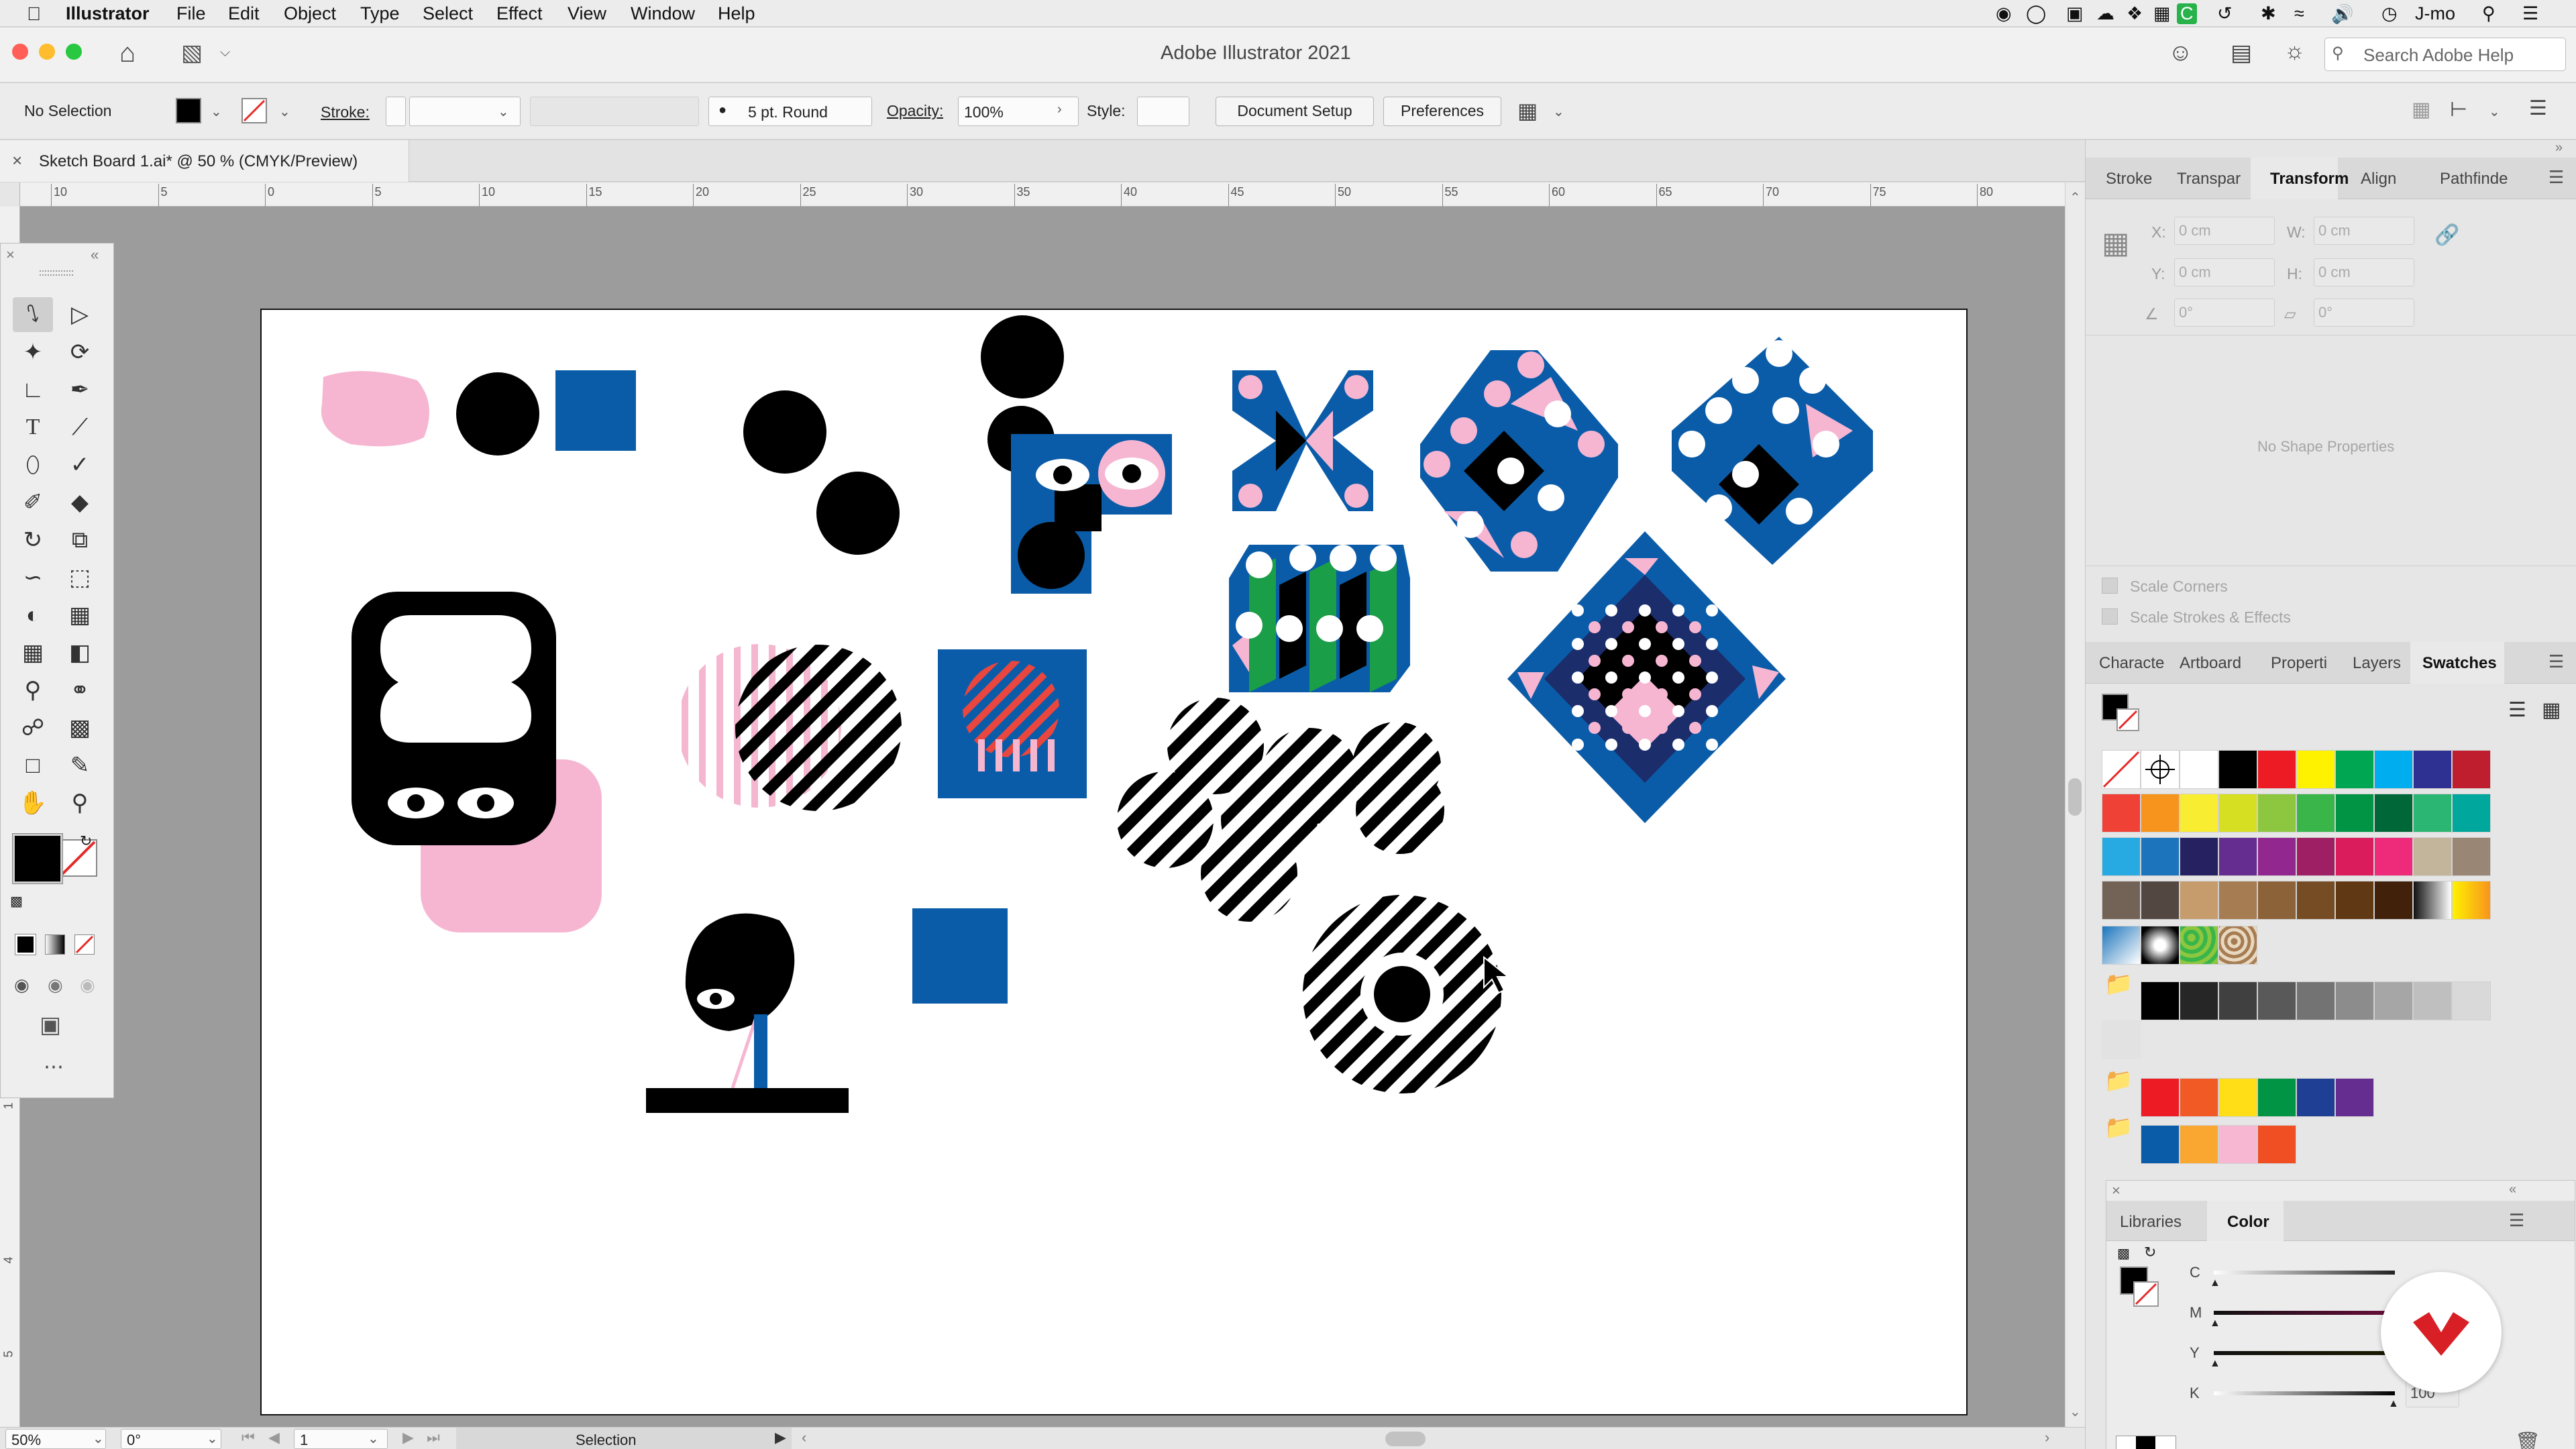 The width and height of the screenshot is (2576, 1449). What do you see at coordinates (2180, 52) in the screenshot?
I see `account-icon: ☺` at bounding box center [2180, 52].